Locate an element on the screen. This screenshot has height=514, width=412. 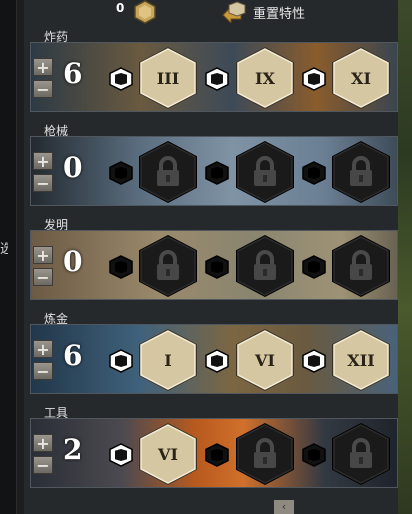
side-panel-edge: 选 is located at coordinates (8, 257).